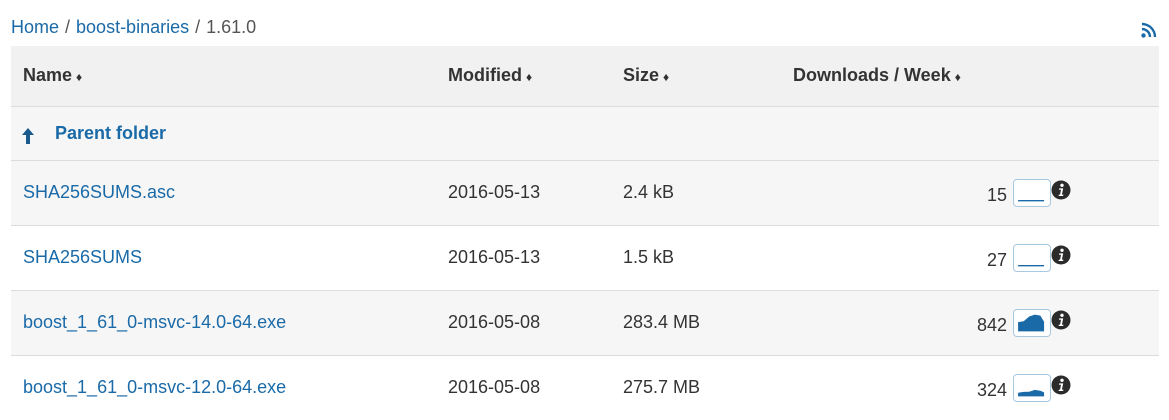 This screenshot has height=420, width=1169. Describe the element at coordinates (229, 192) in the screenshot. I see `file-name-cell: SHA256SUMS.asc` at that location.